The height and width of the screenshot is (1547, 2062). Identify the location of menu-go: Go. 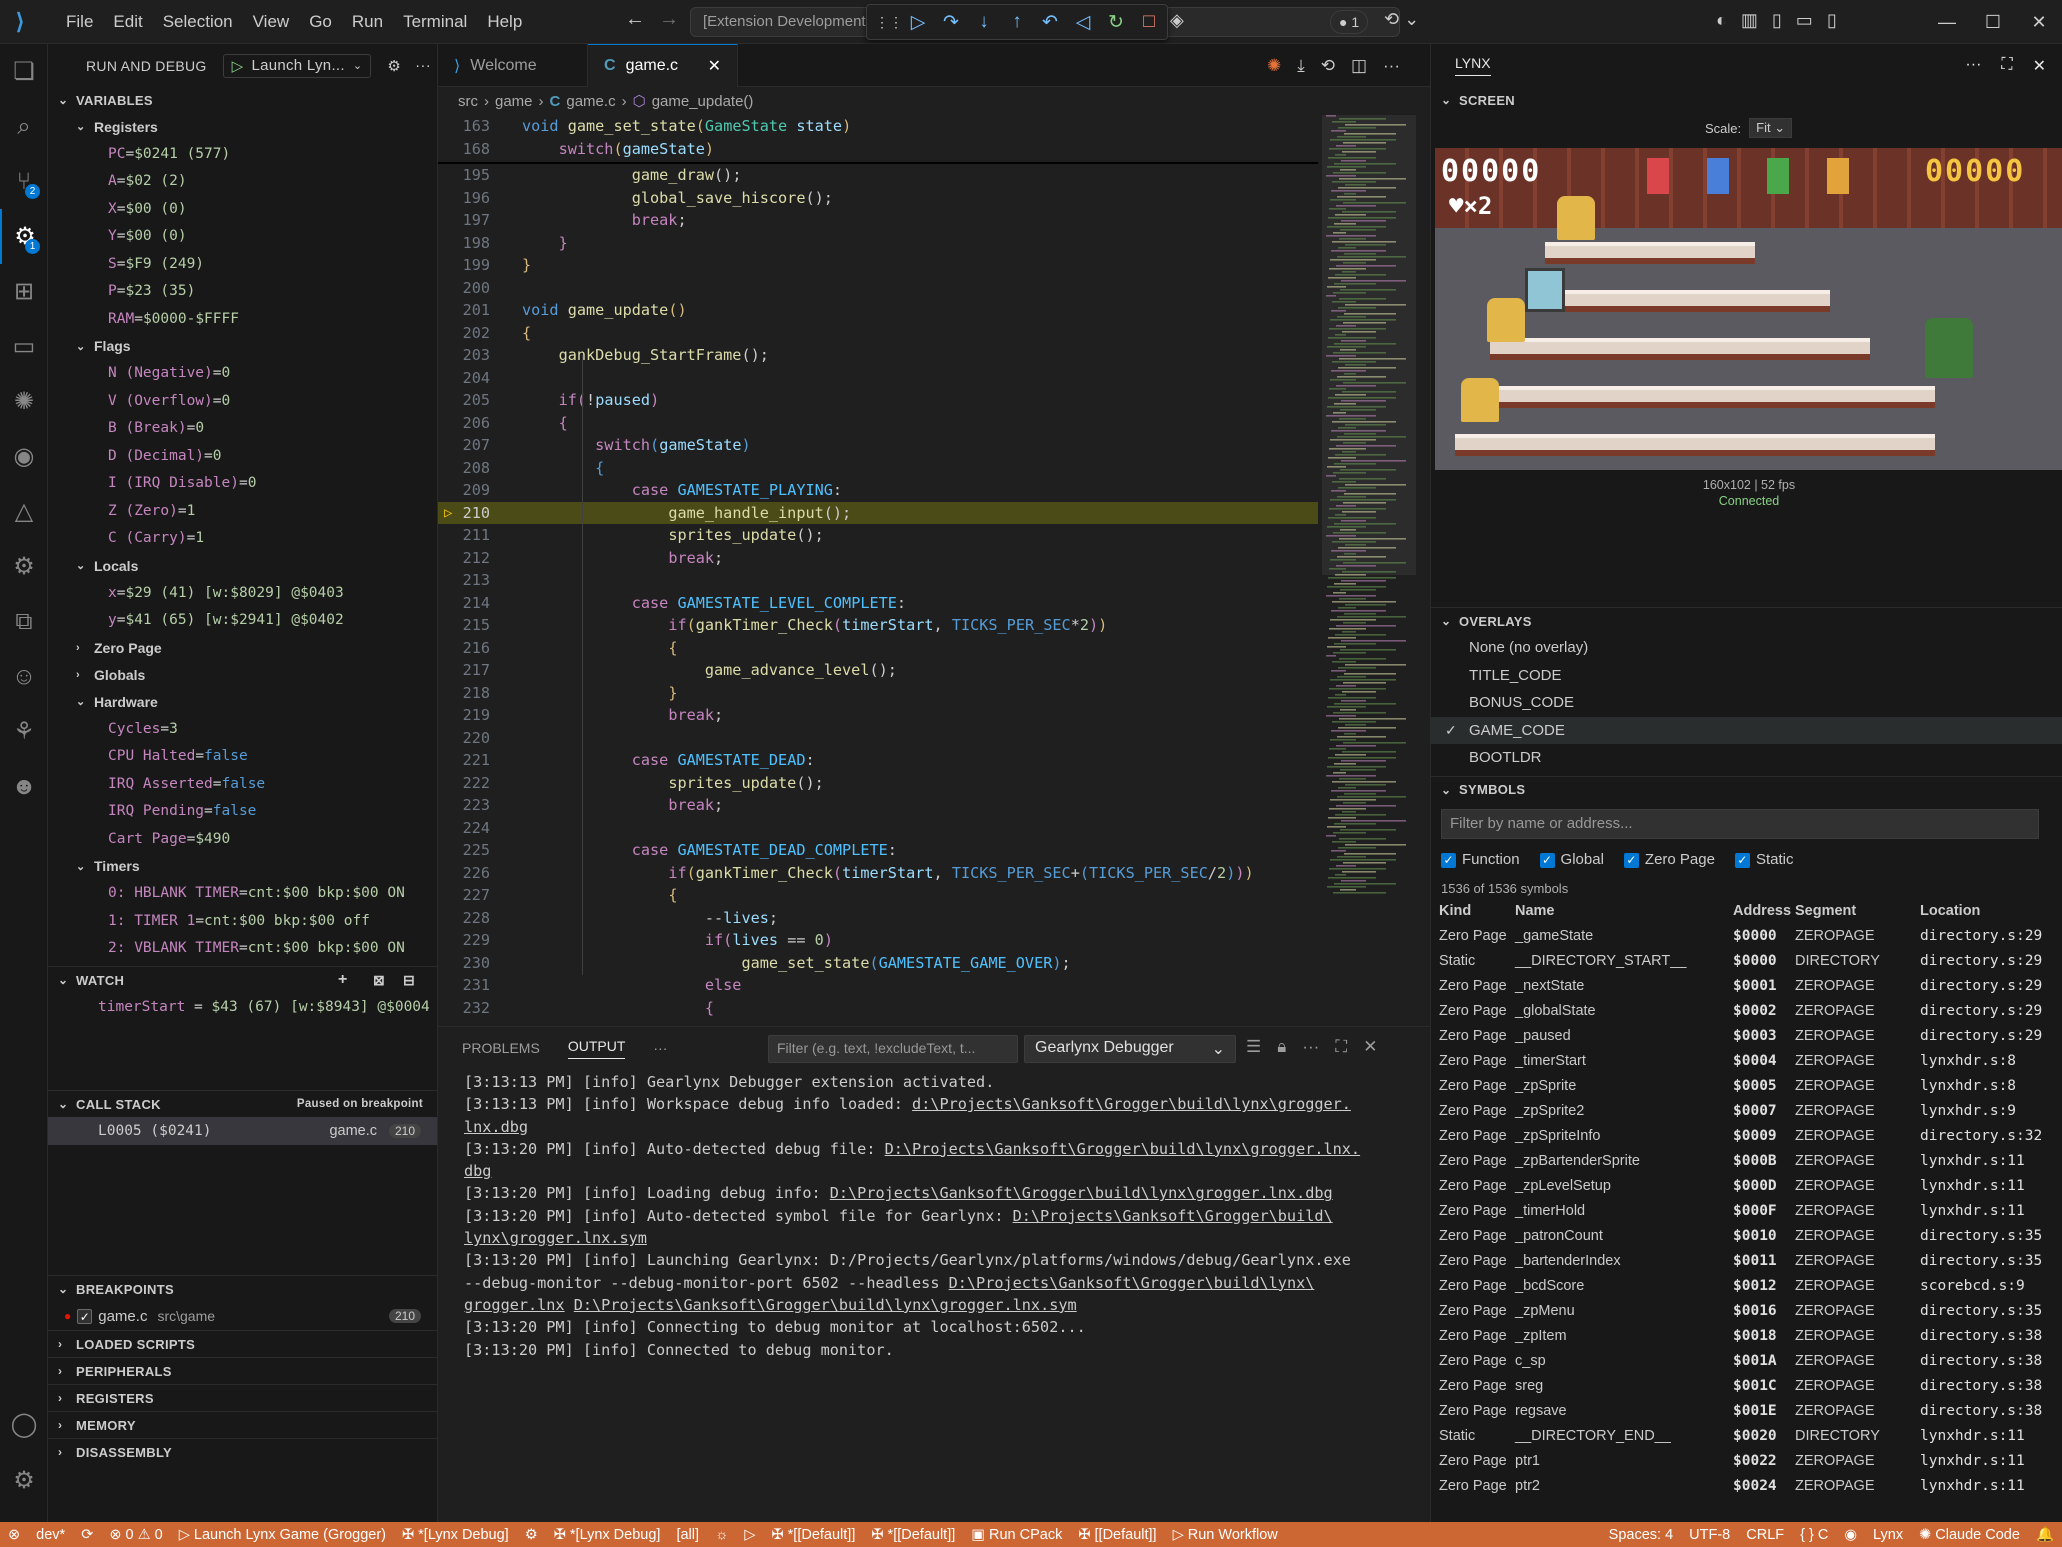
(320, 22).